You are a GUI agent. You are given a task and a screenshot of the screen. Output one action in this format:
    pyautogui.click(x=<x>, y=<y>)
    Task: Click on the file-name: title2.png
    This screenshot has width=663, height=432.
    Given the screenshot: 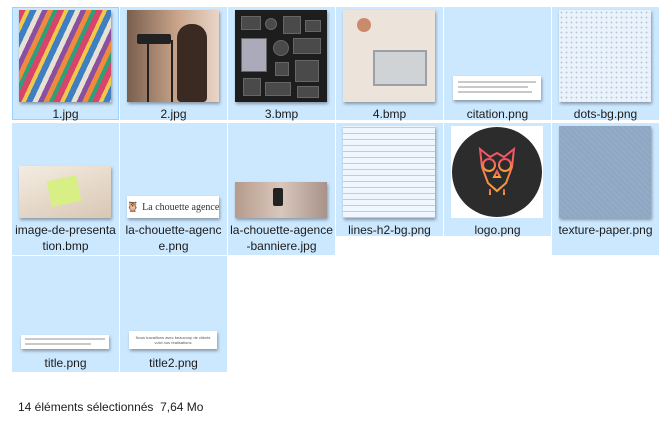 What is the action you would take?
    pyautogui.click(x=173, y=363)
    